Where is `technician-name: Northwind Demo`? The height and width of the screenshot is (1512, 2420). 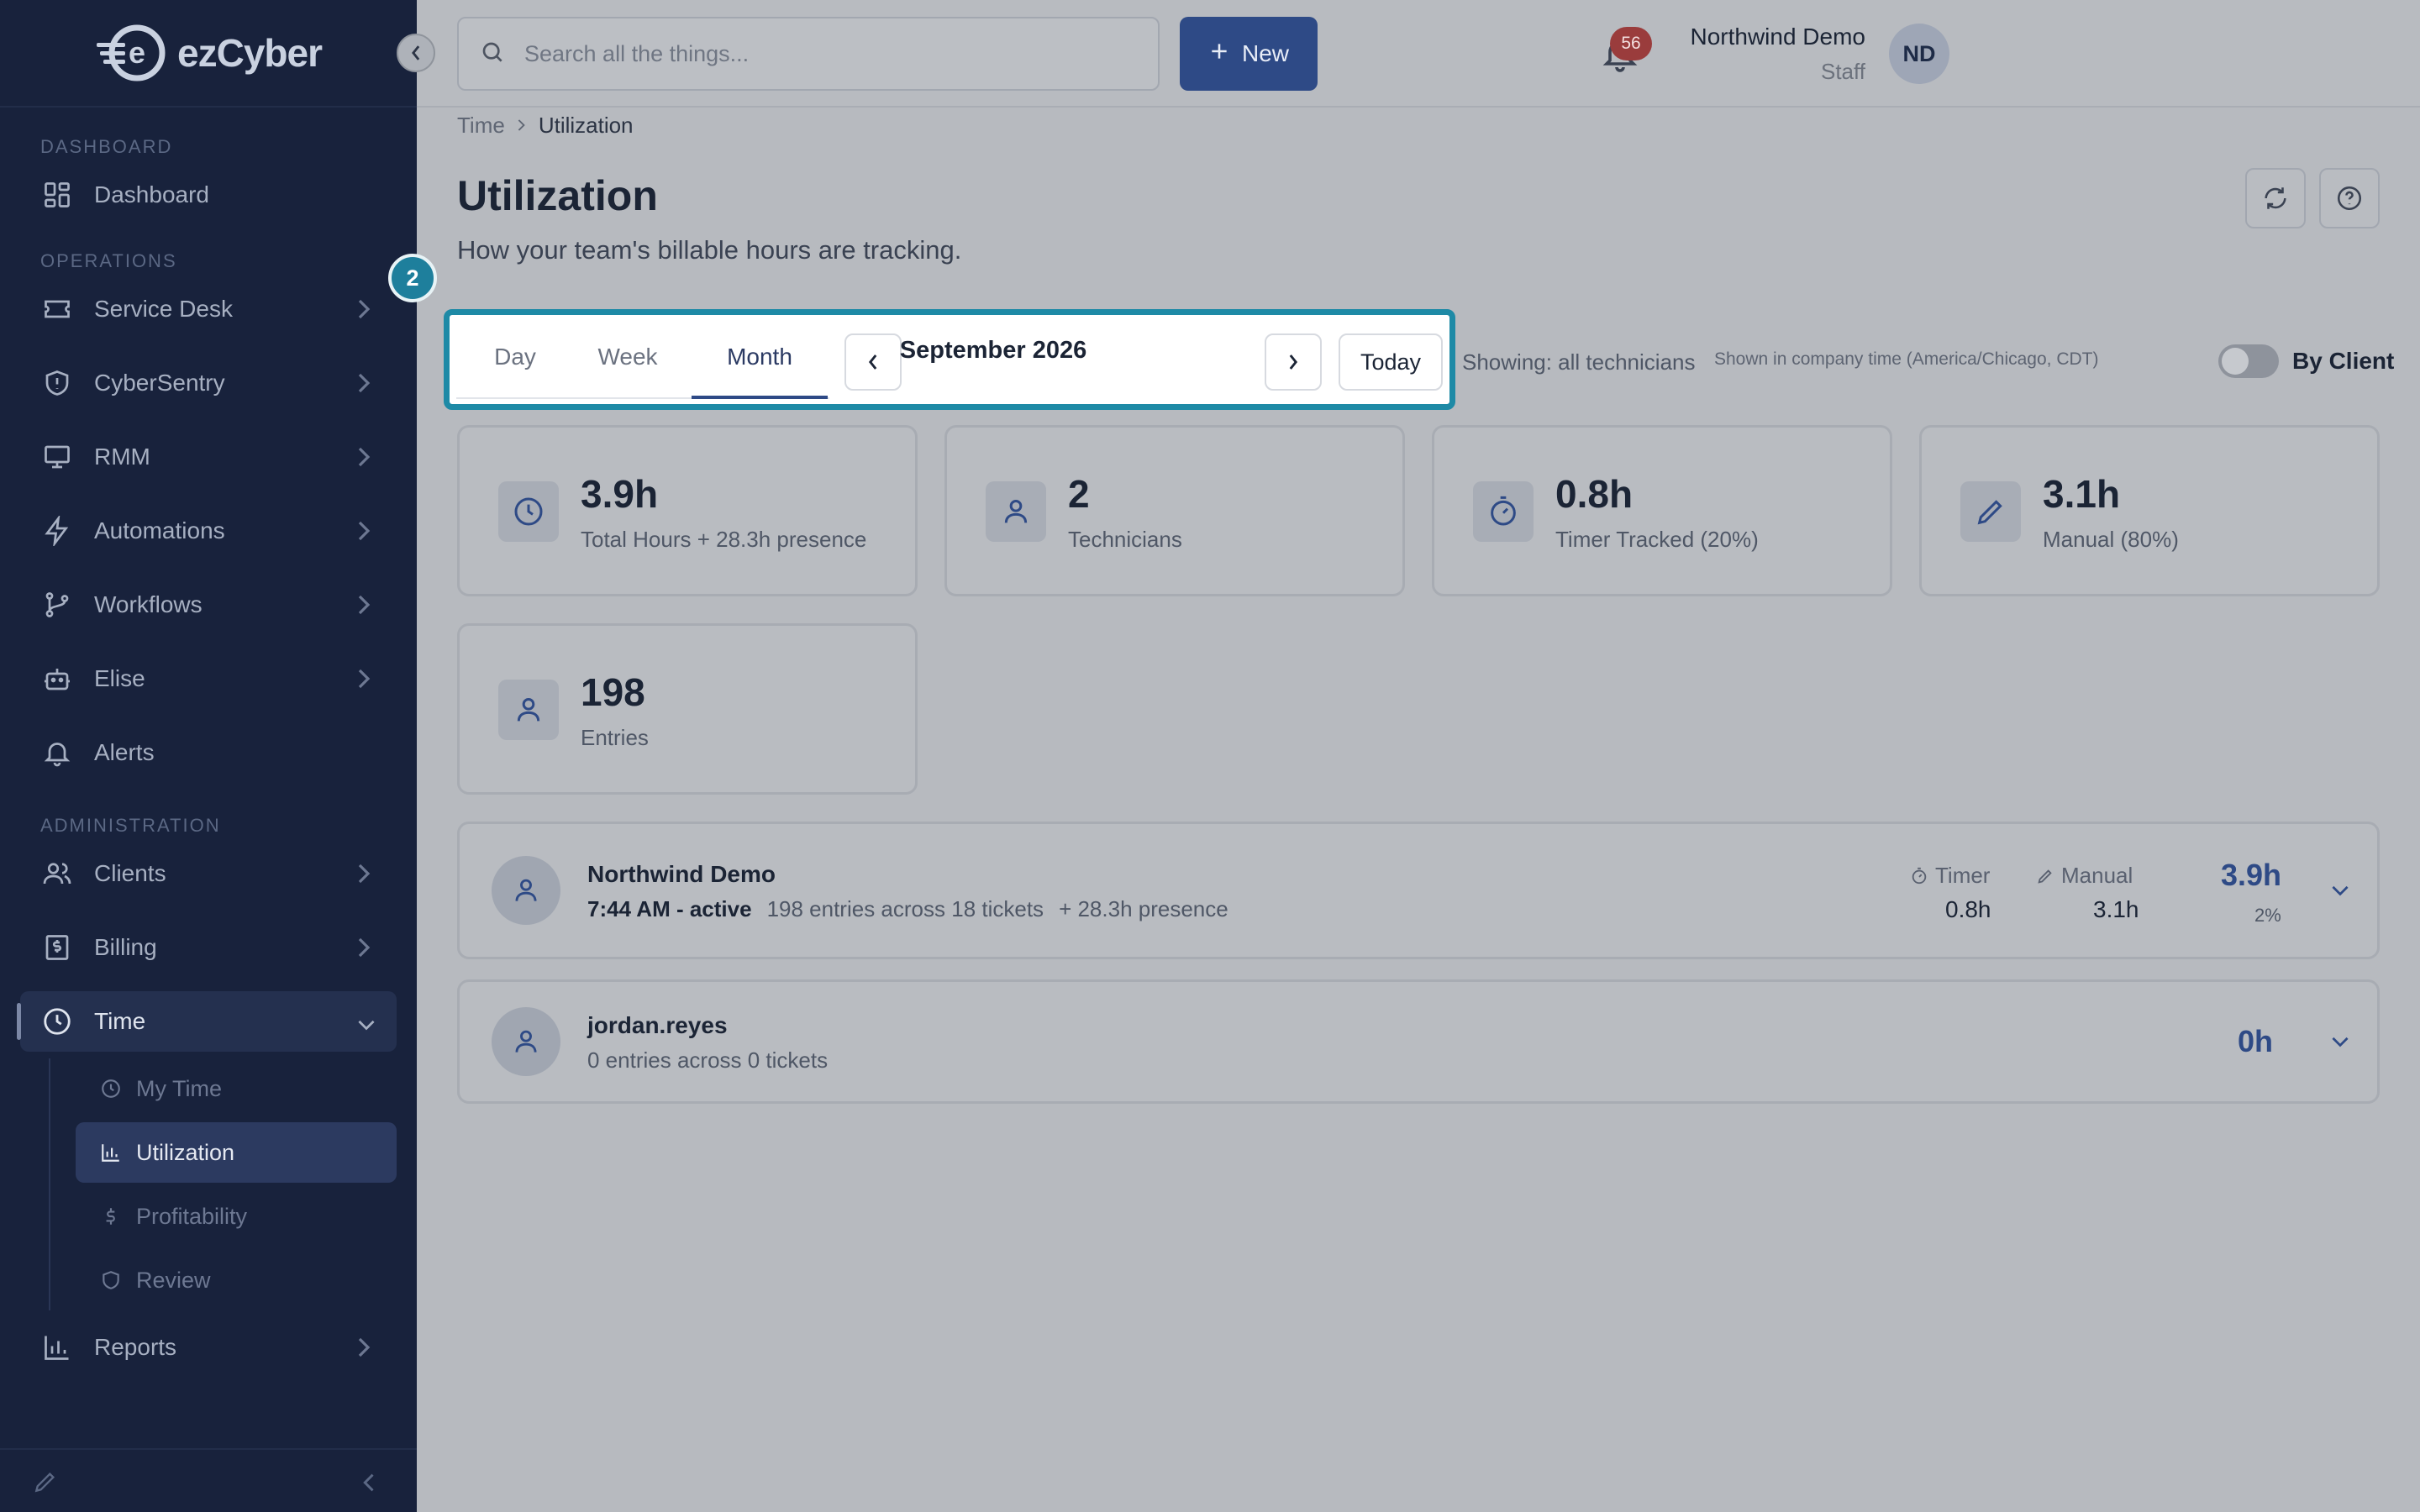
technician-name: Northwind Demo is located at coordinates (681, 874).